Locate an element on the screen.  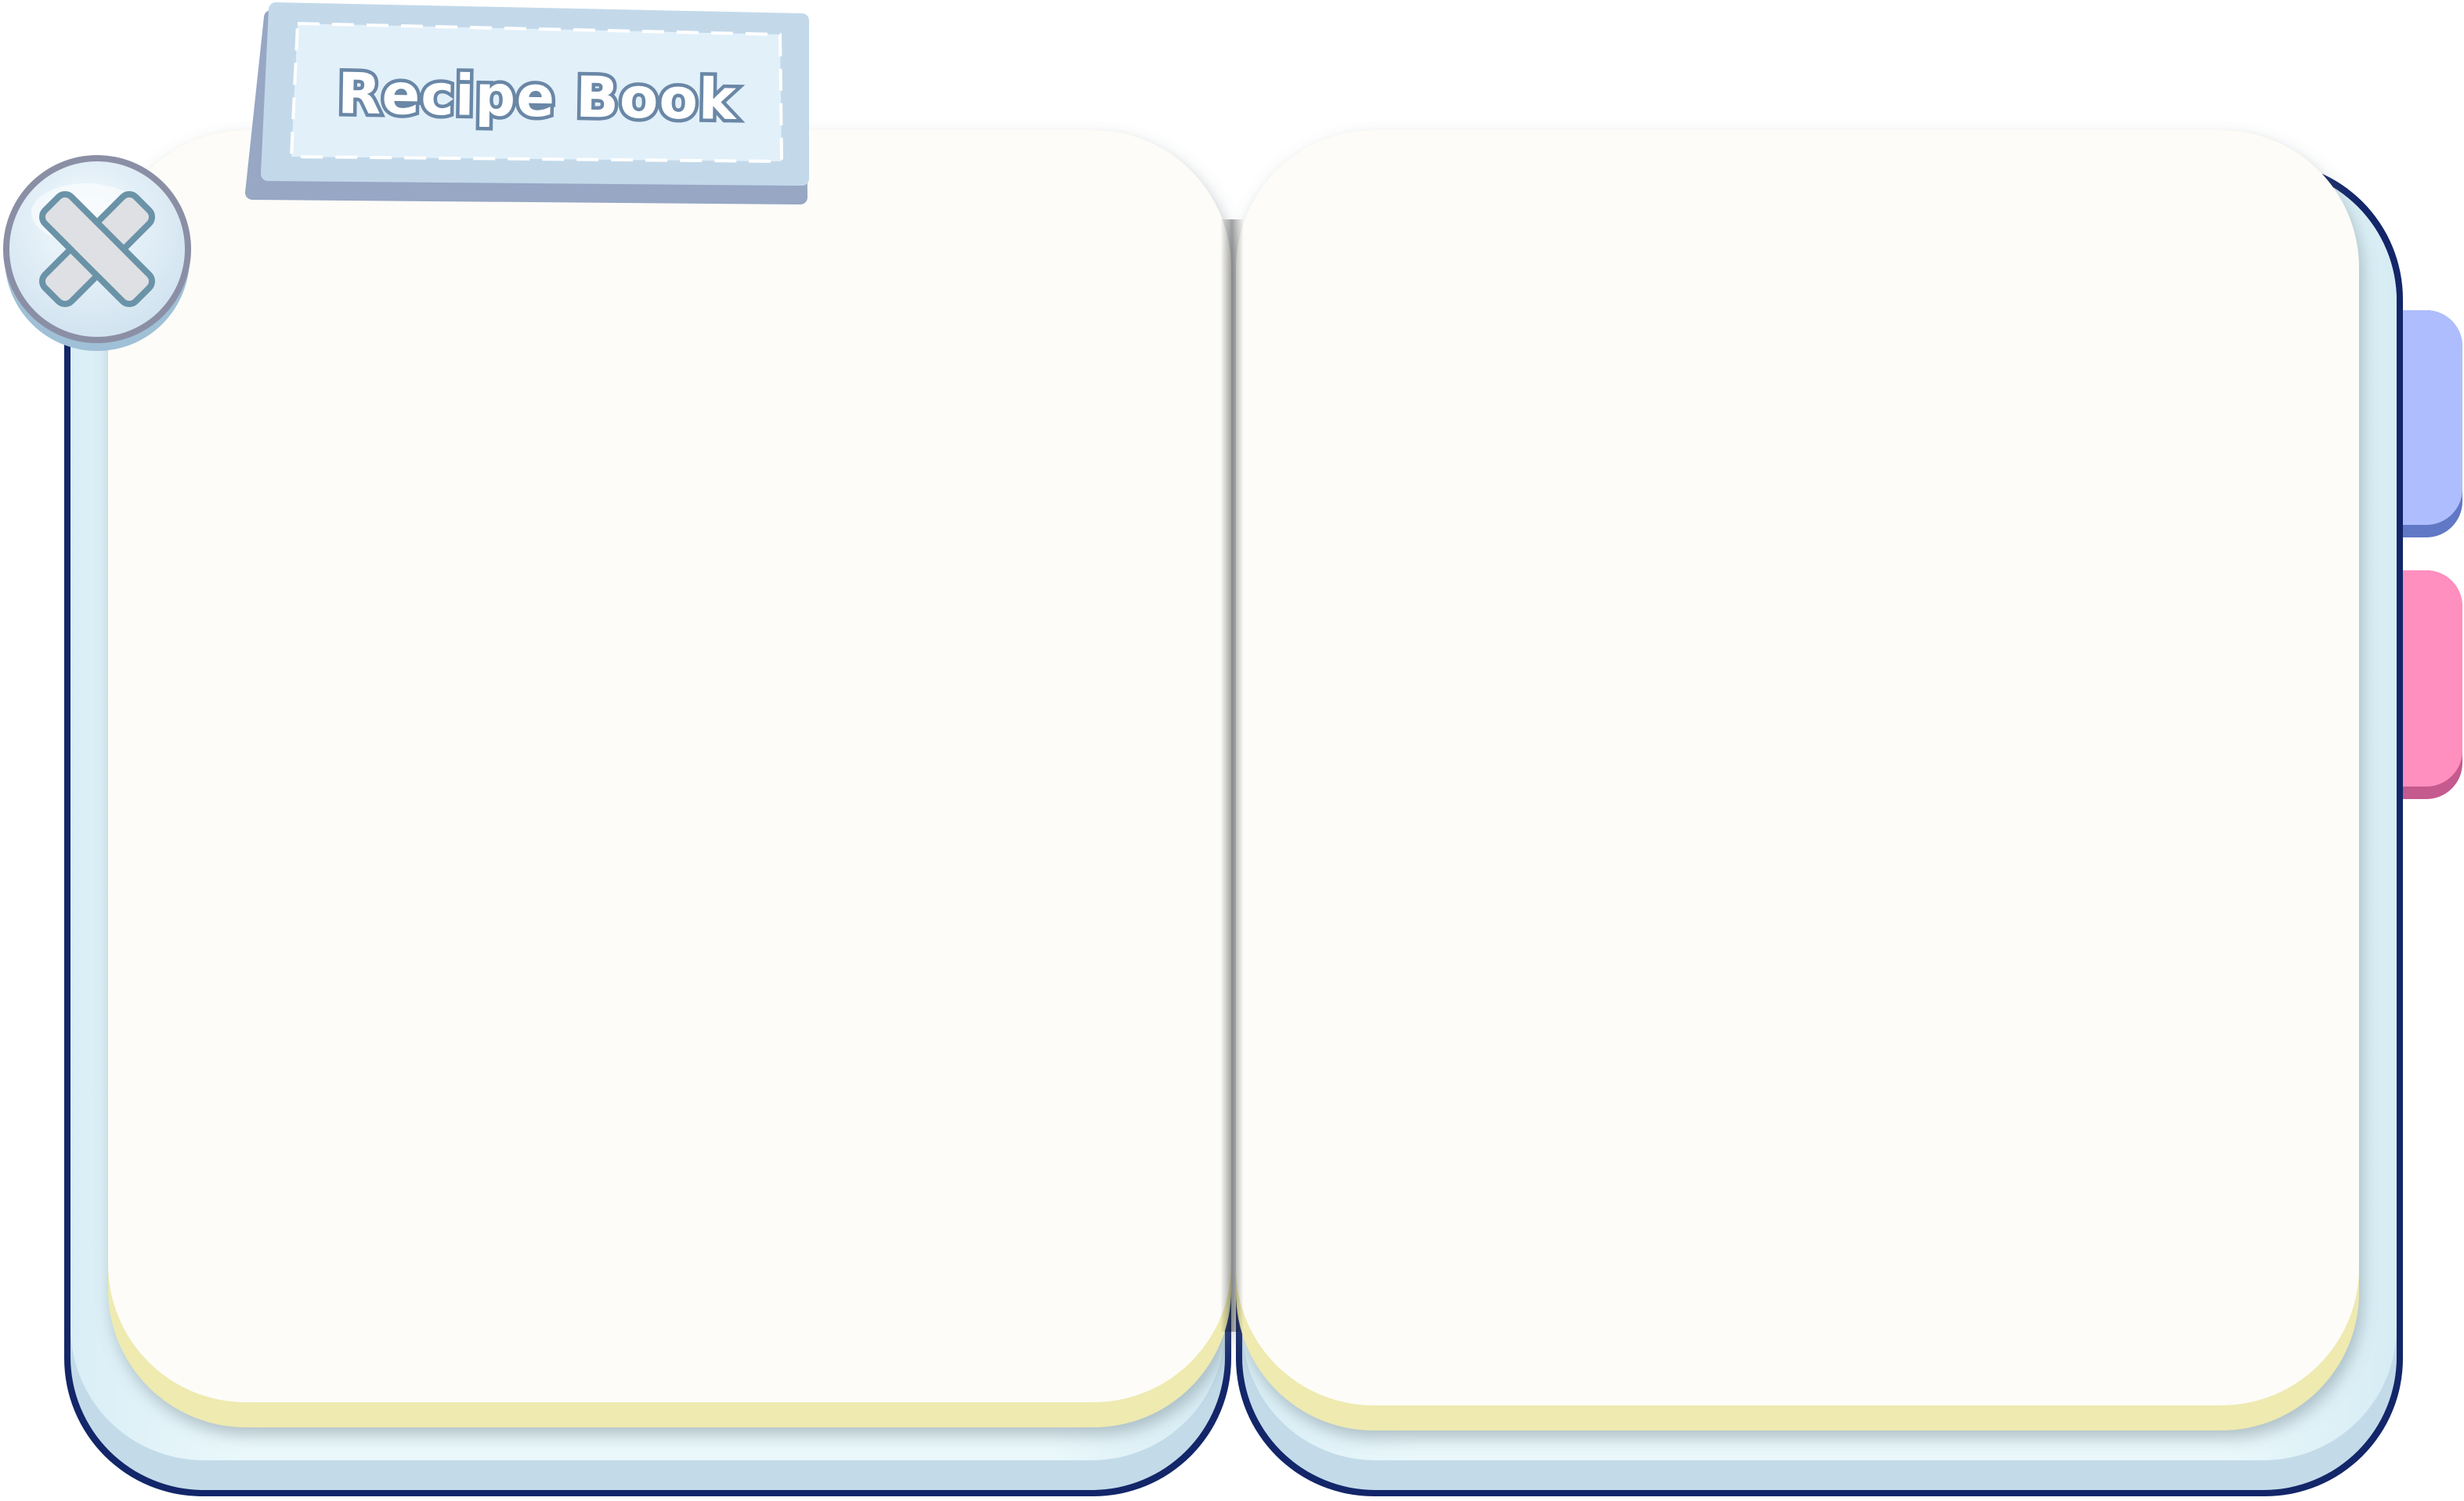
close-button is located at coordinates (97, 253).